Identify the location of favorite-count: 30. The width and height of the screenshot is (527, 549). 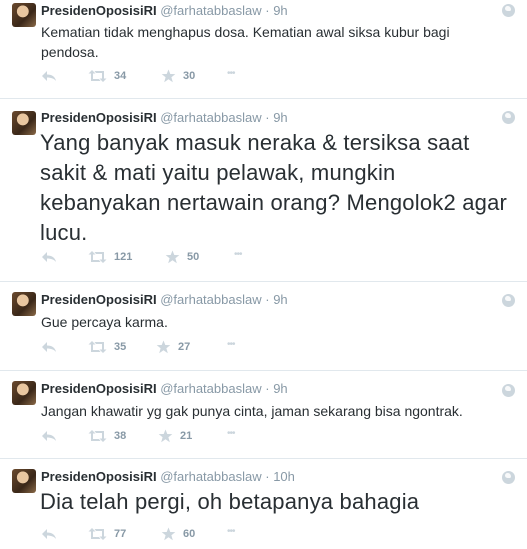
(189, 76).